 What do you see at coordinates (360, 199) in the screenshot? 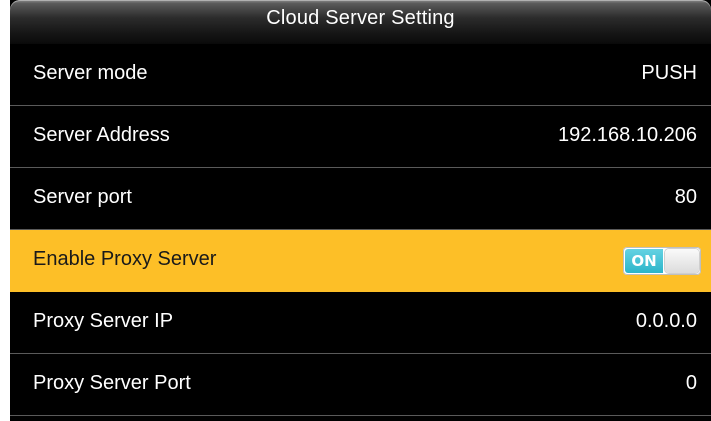
I see `setting-row-server-port: Server port 80` at bounding box center [360, 199].